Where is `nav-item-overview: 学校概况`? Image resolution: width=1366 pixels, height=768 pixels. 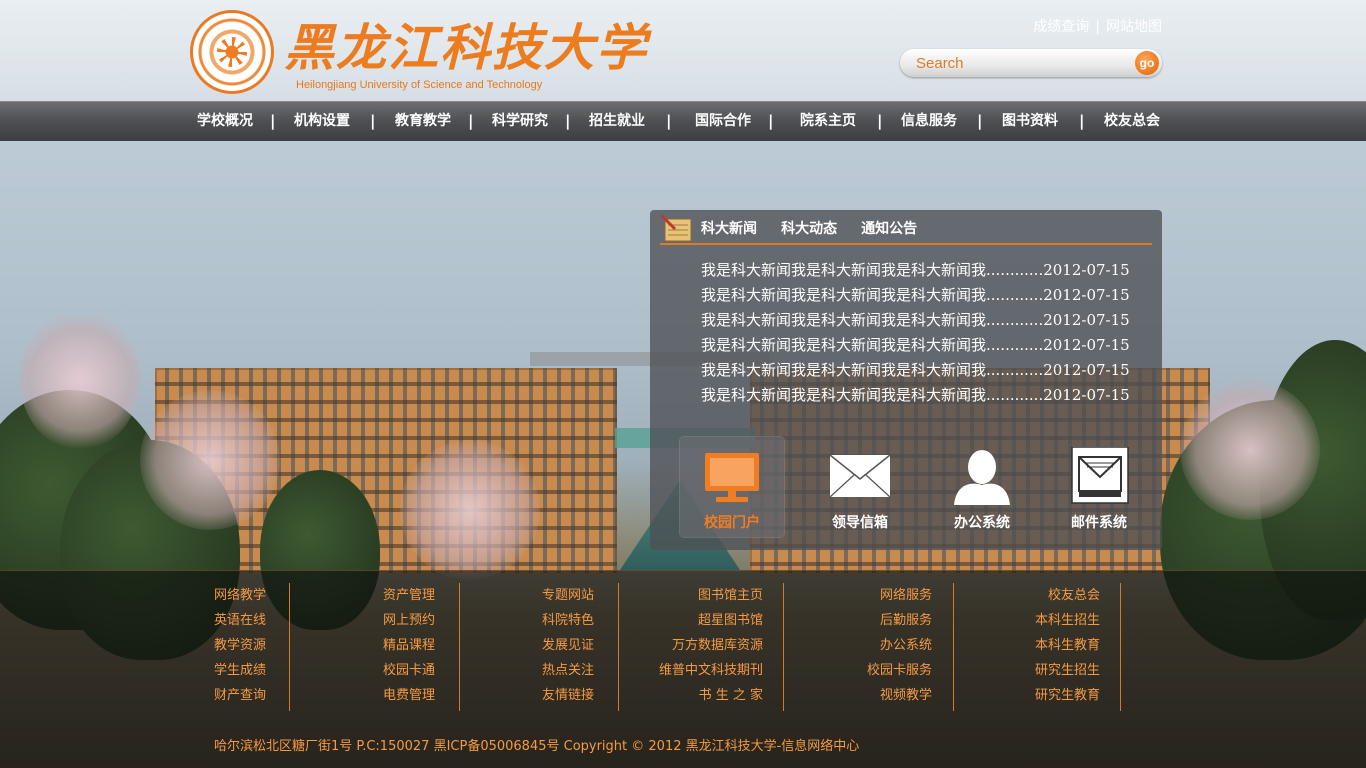 nav-item-overview: 学校概况 is located at coordinates (225, 121).